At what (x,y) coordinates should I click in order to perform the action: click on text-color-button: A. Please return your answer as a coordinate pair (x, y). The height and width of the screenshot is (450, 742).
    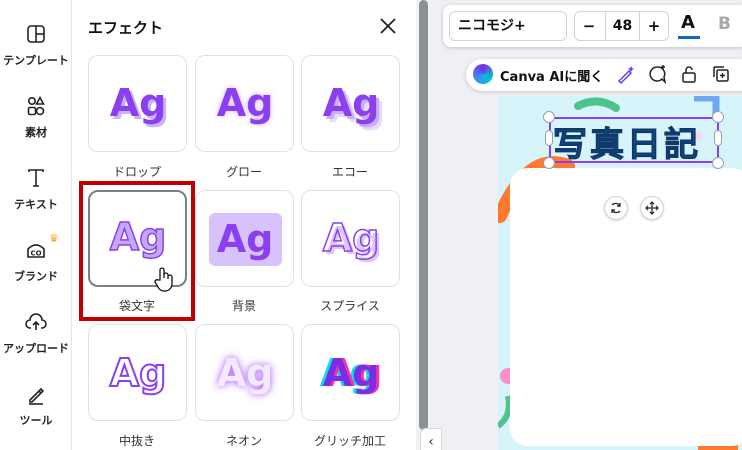
    Looking at the image, I should click on (689, 25).